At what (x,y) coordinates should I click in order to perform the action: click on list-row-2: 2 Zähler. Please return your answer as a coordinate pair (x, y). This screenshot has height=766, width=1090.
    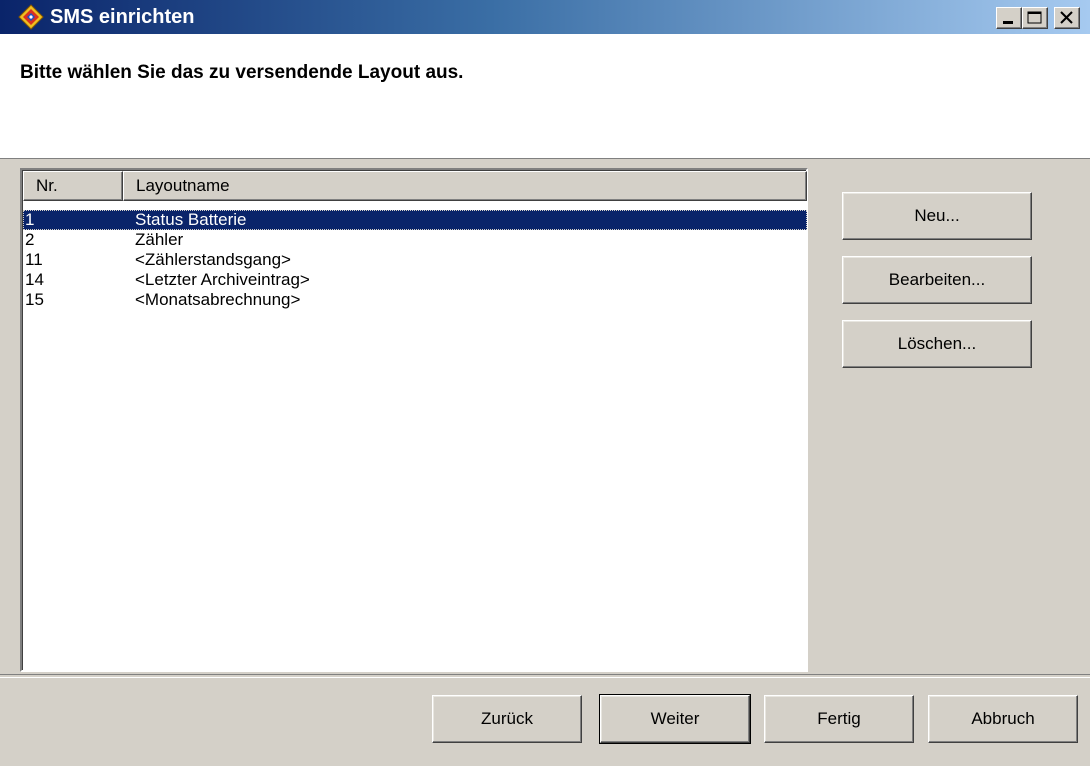
    Looking at the image, I should click on (415, 240).